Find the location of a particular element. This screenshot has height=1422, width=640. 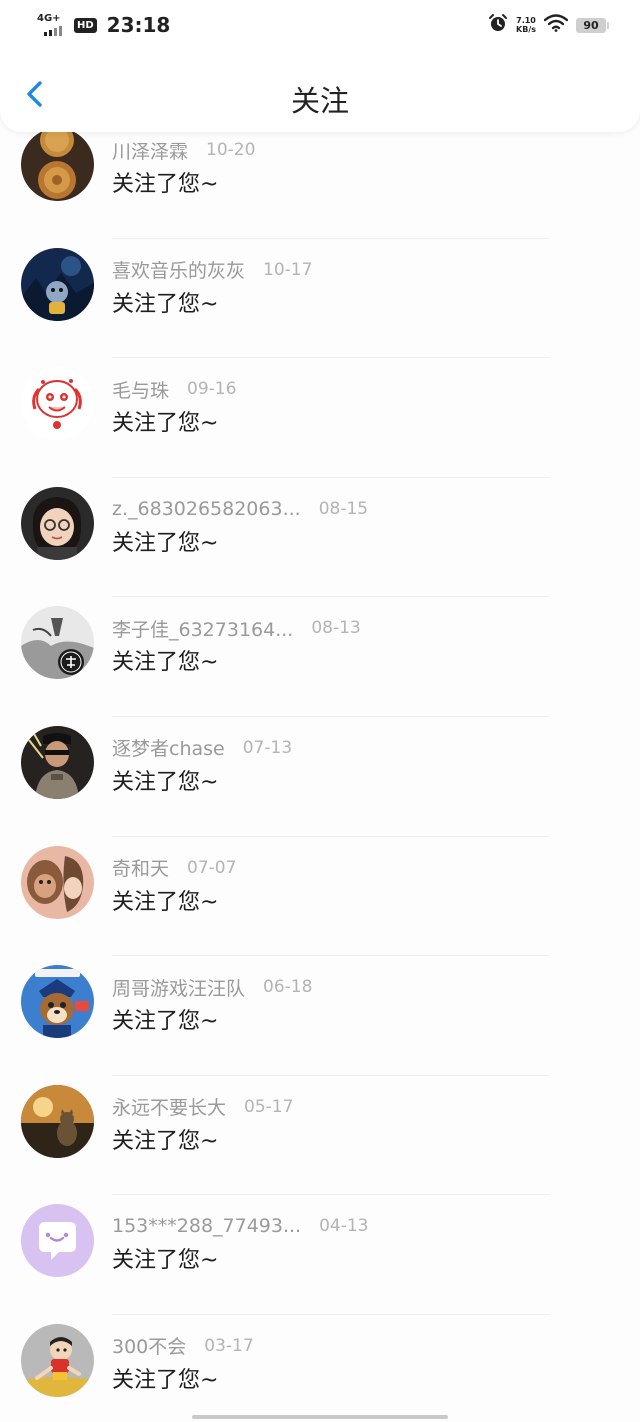

item-date: 07-07 is located at coordinates (212, 867).